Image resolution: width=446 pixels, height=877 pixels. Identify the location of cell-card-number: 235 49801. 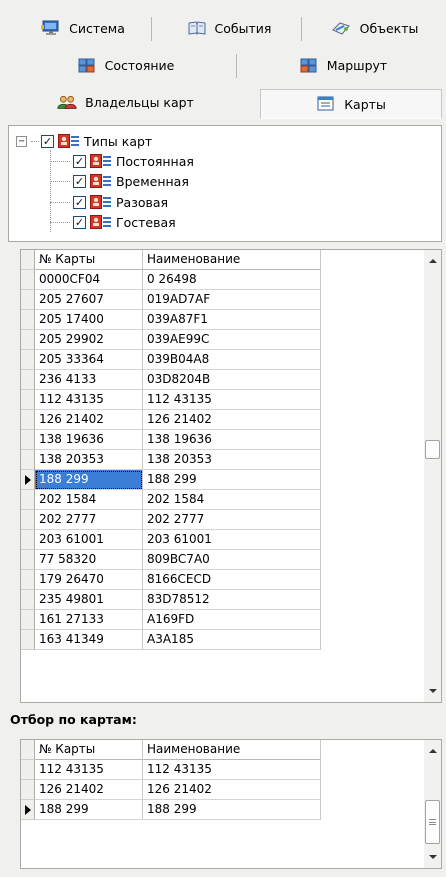
(89, 600).